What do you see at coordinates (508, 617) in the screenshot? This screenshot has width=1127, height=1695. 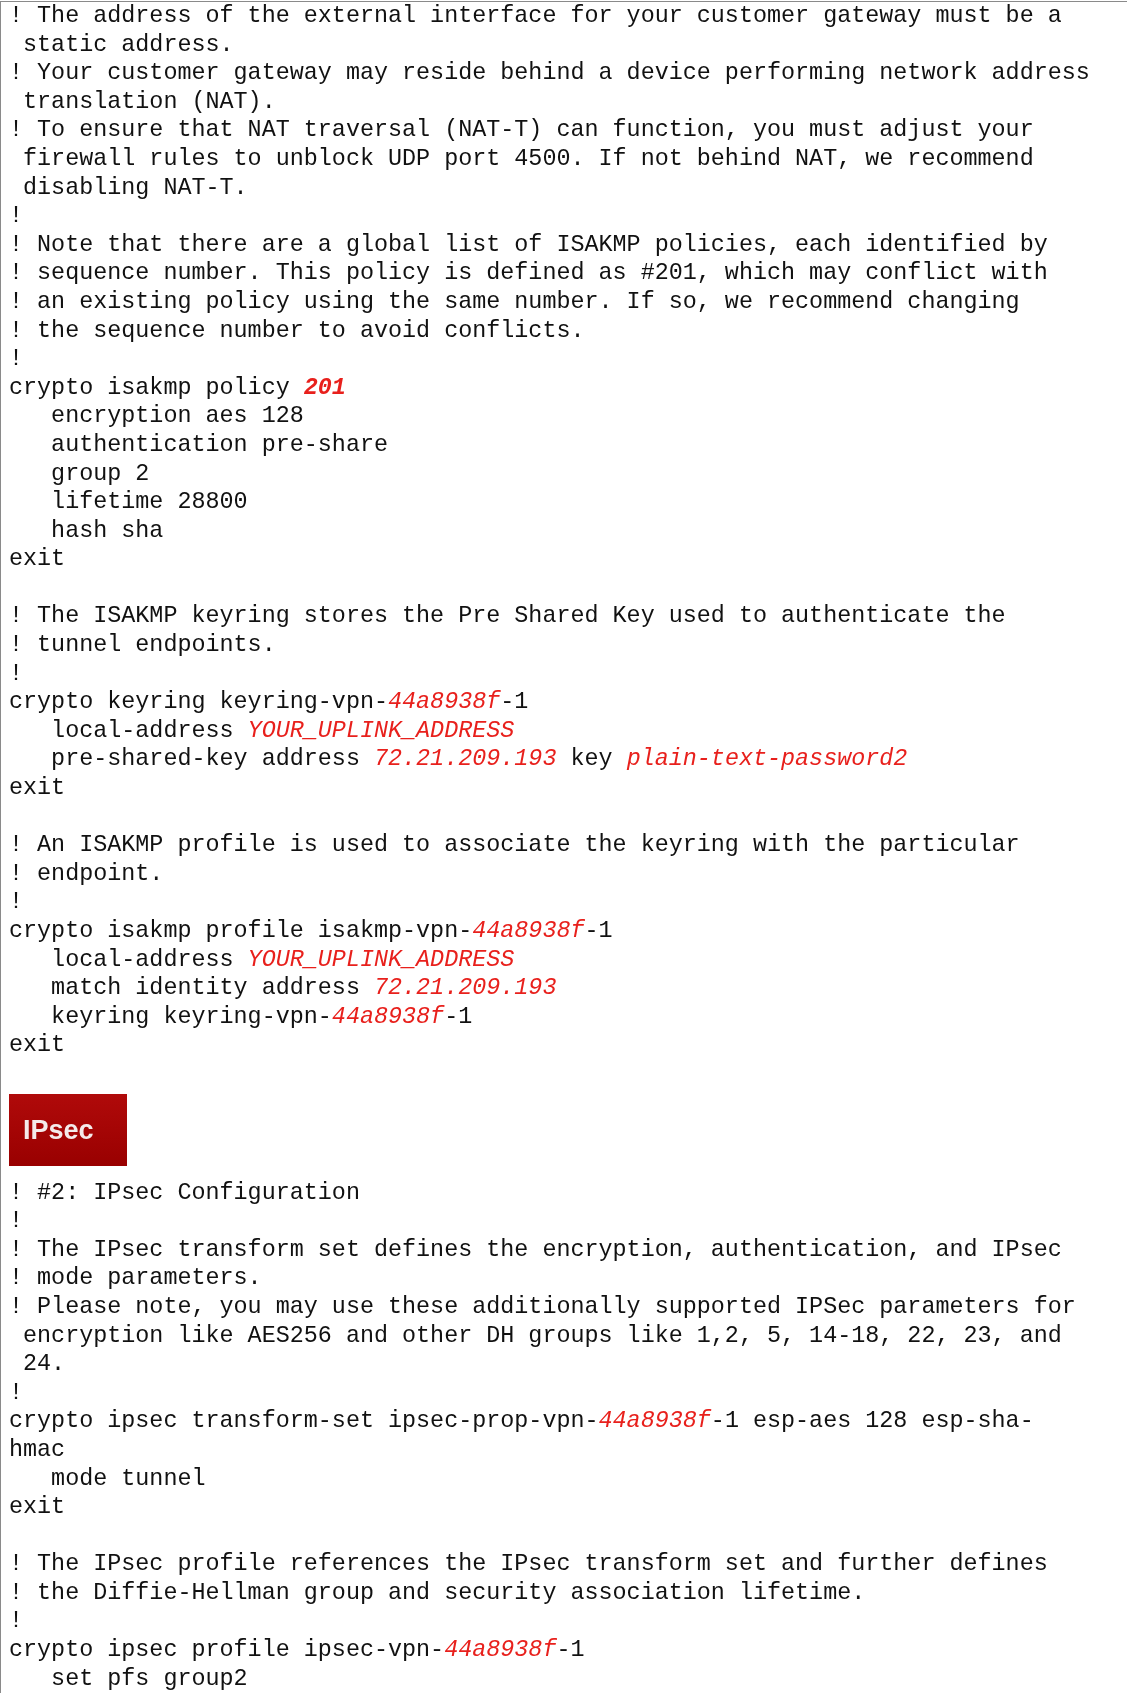 I see `code-line: ! The ISAKMP keyring stores the Pre Shared Key used to authenticate the` at bounding box center [508, 617].